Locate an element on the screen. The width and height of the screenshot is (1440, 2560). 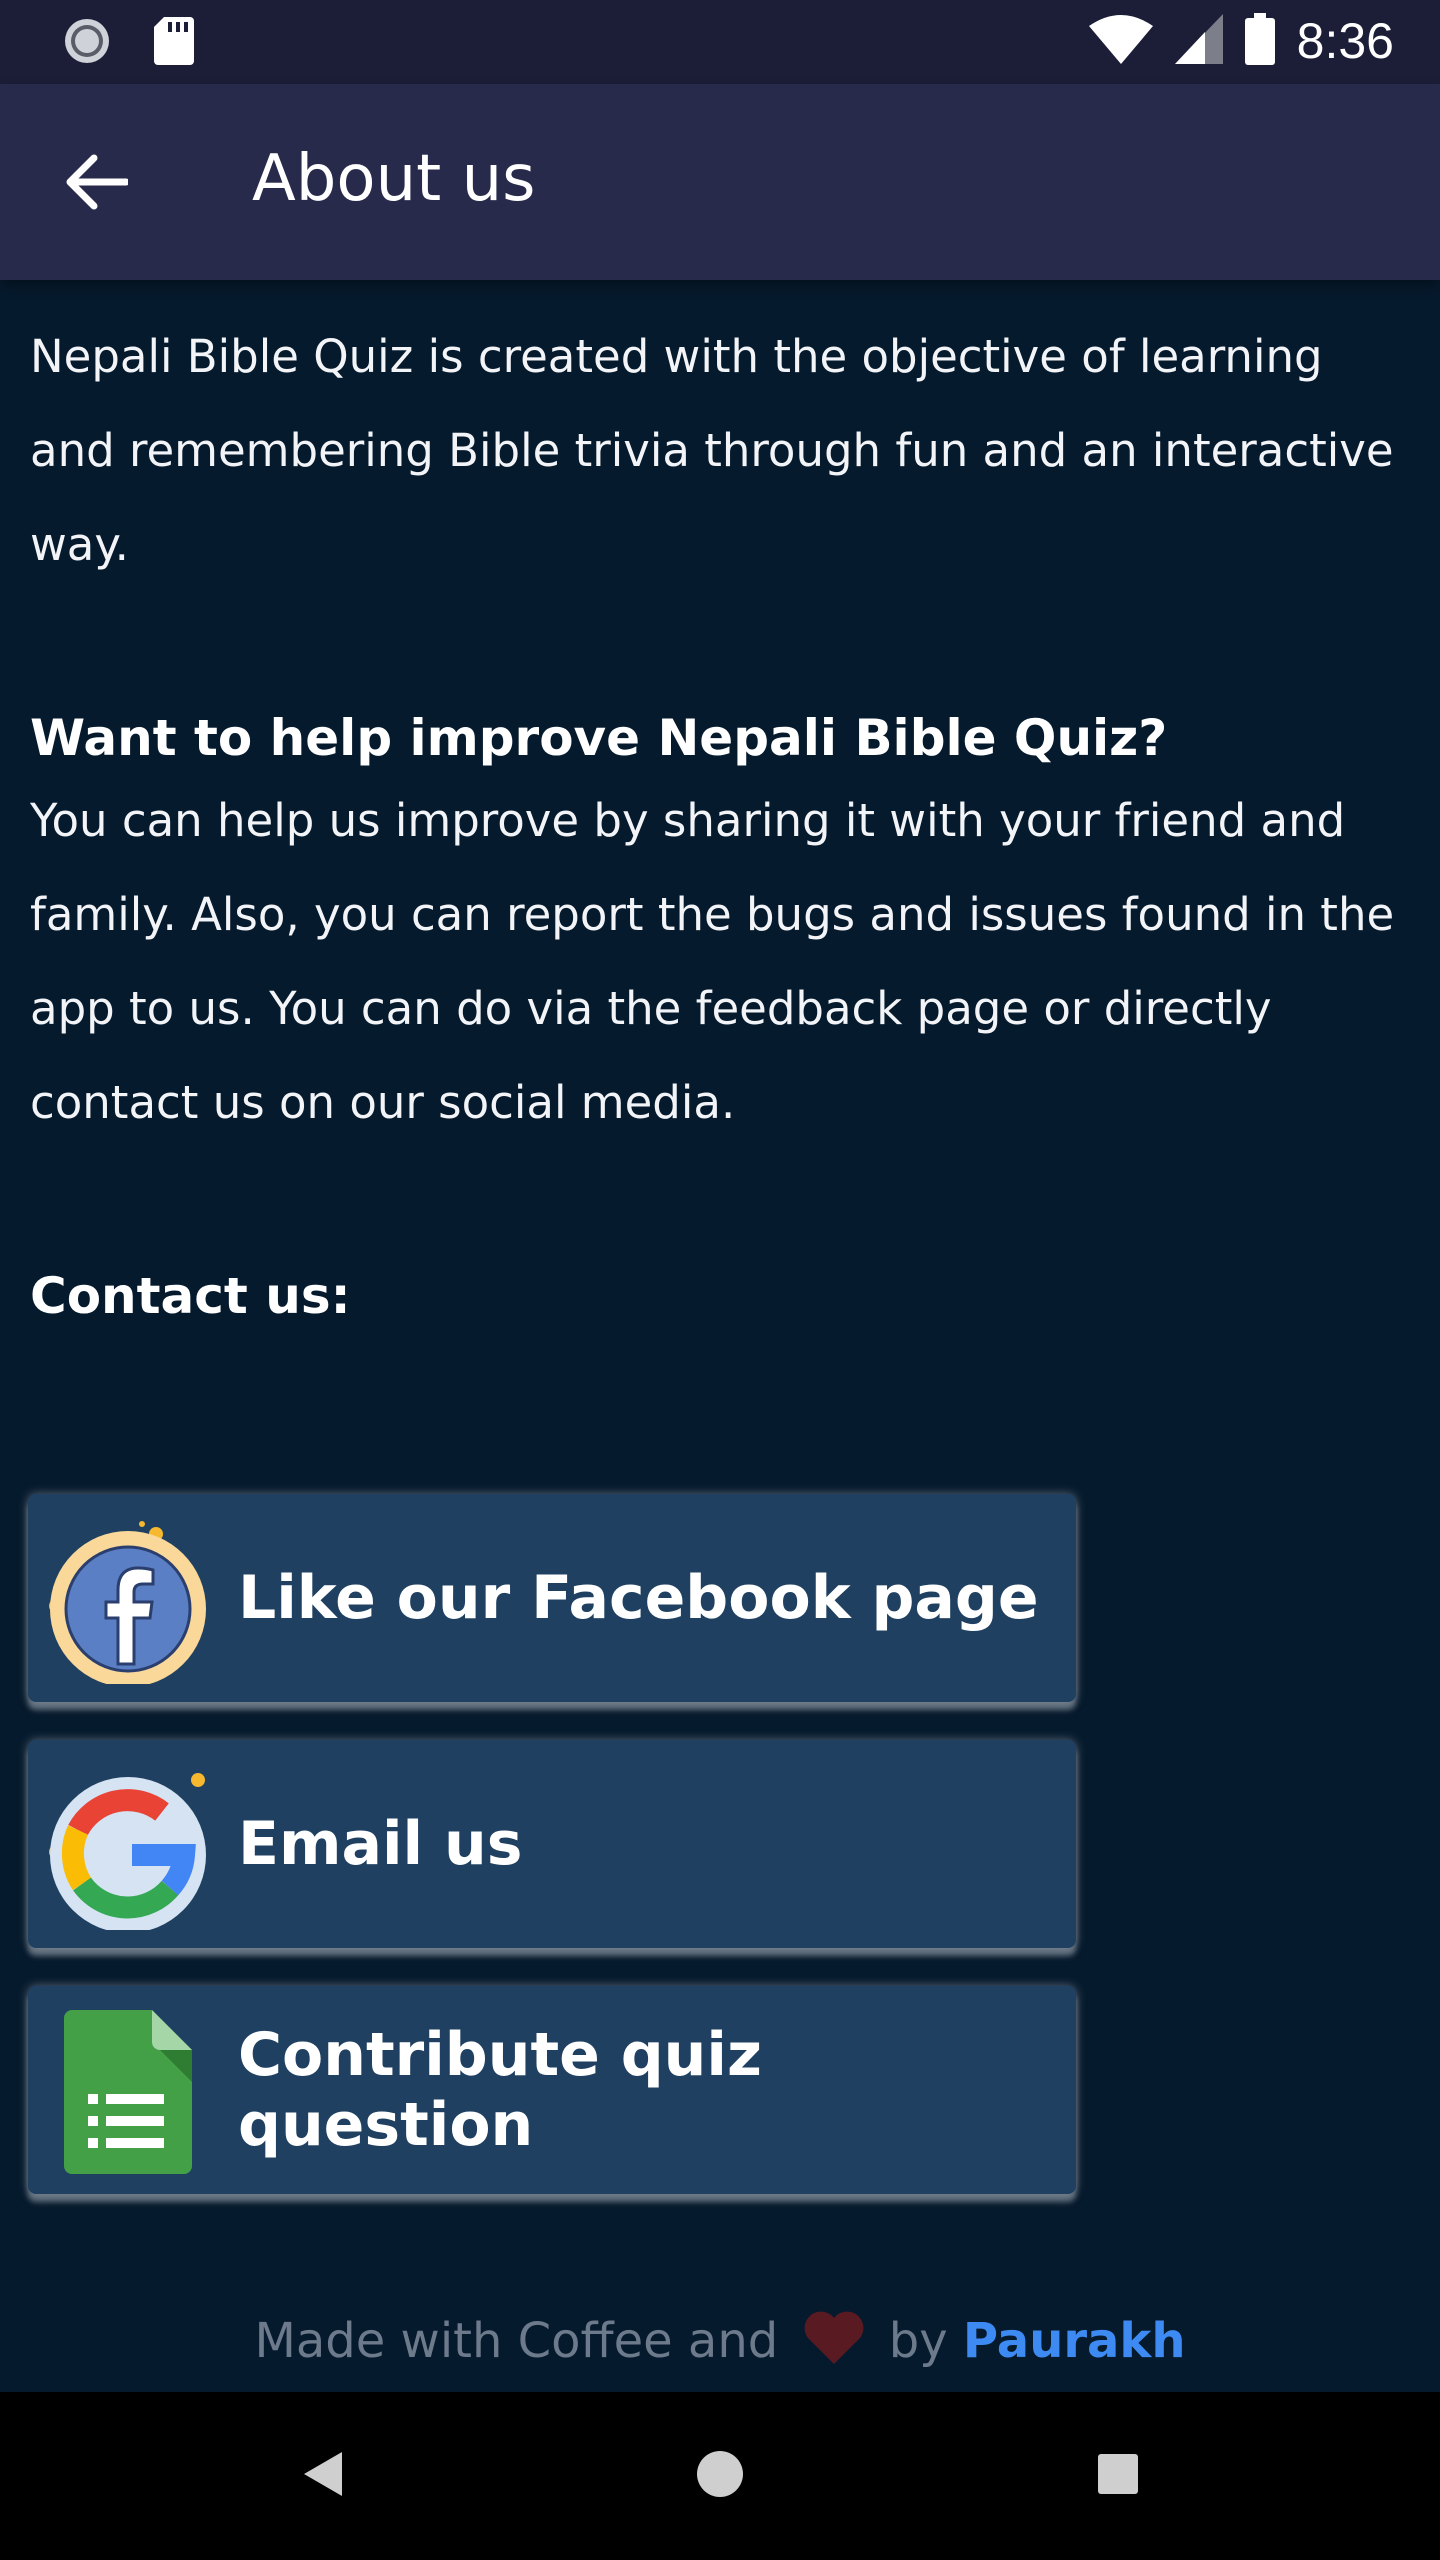
footer-by: by is located at coordinates (918, 2341).